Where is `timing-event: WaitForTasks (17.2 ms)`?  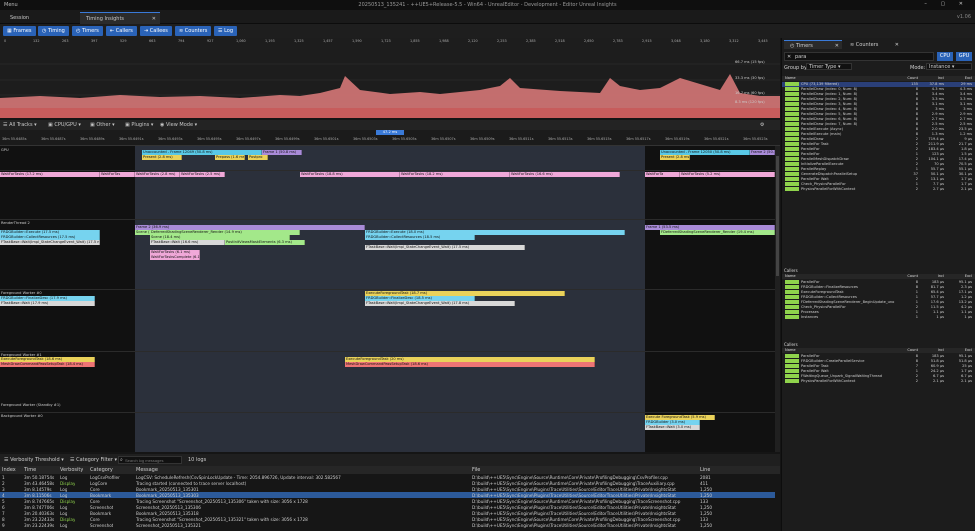 timing-event: WaitForTasks (17.2 ms) is located at coordinates (50, 174).